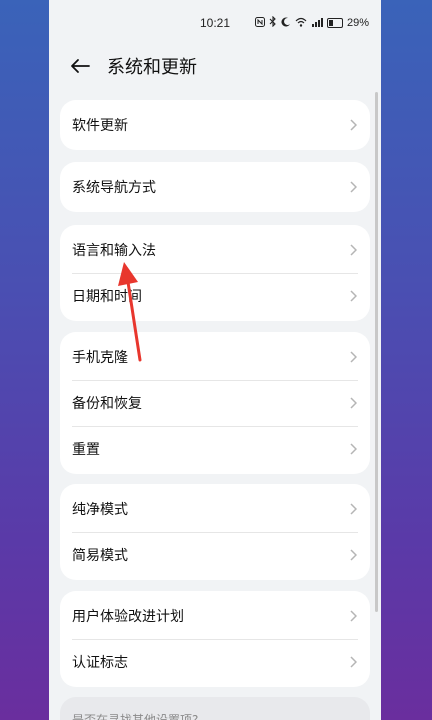 The image size is (432, 720). I want to click on settings-card-modes: 纯净模式 简易模式, so click(215, 532).